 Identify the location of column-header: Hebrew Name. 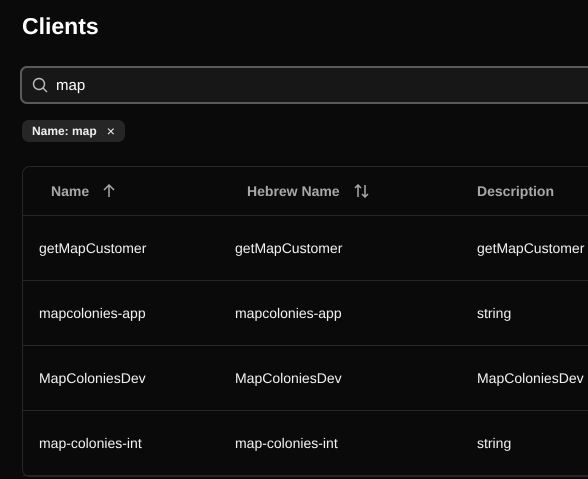
(342, 191).